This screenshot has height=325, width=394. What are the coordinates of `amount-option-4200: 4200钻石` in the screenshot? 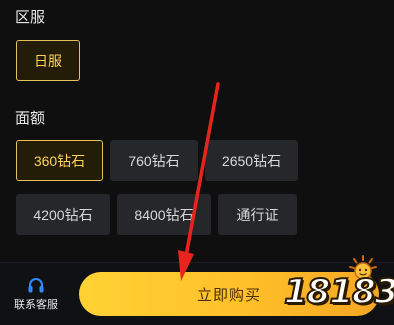 It's located at (63, 214).